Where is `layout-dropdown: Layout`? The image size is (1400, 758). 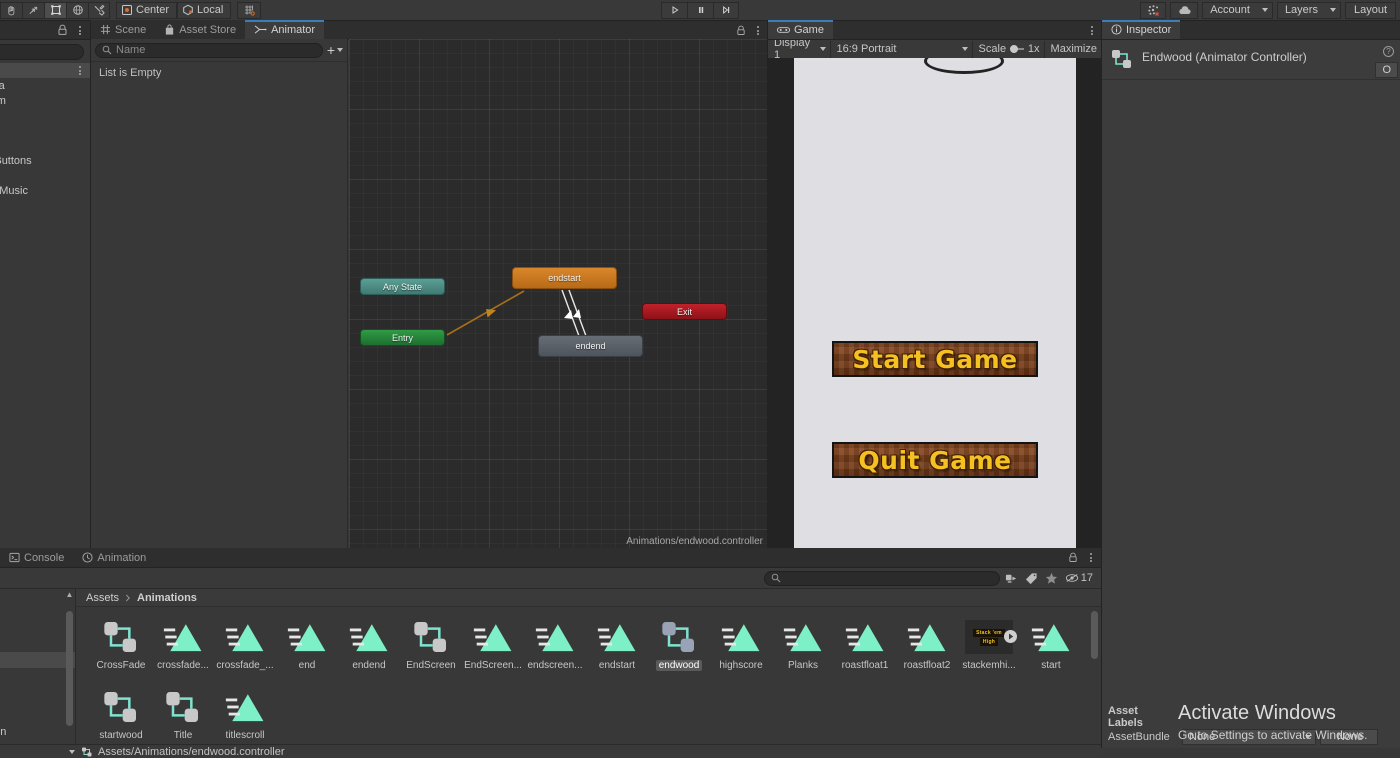
layout-dropdown: Layout is located at coordinates (1370, 10).